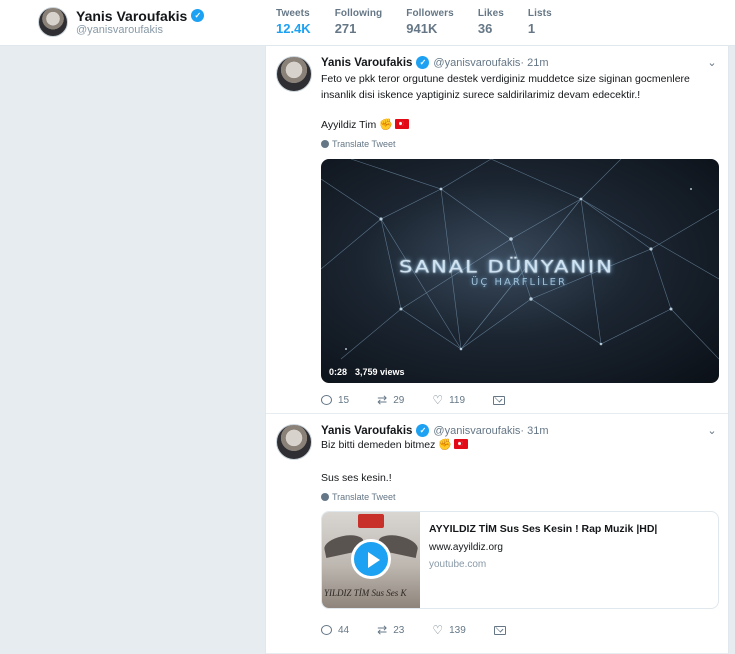  Describe the element at coordinates (506, 267) in the screenshot. I see `video-overlay-title: SANAL DÜNYANIN` at that location.